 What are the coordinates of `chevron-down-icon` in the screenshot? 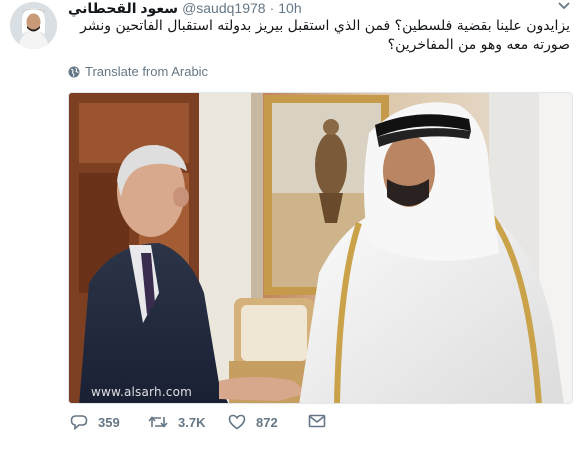 It's located at (564, 6).